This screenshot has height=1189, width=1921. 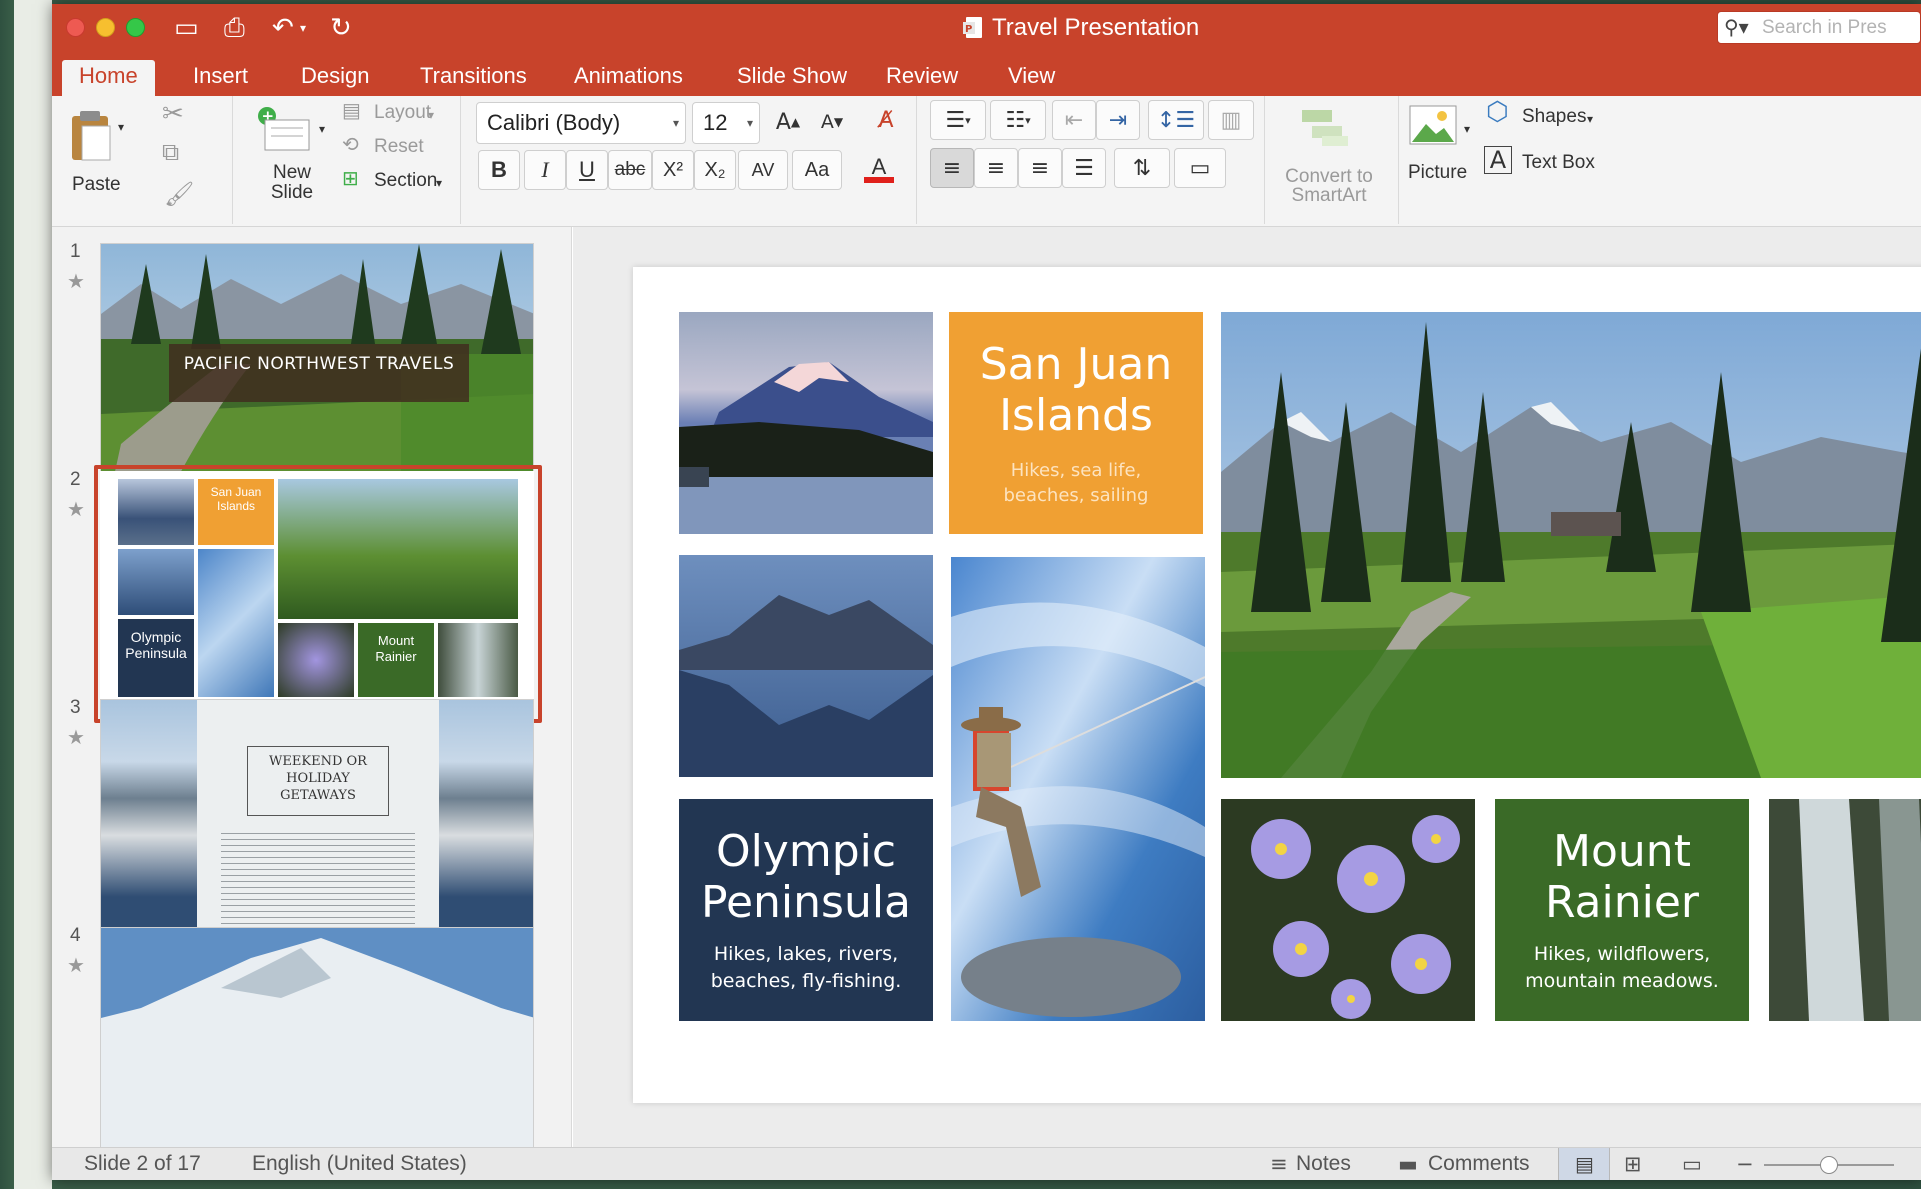 What do you see at coordinates (1279, 1164) in the screenshot?
I see `notes-icon: ≡` at bounding box center [1279, 1164].